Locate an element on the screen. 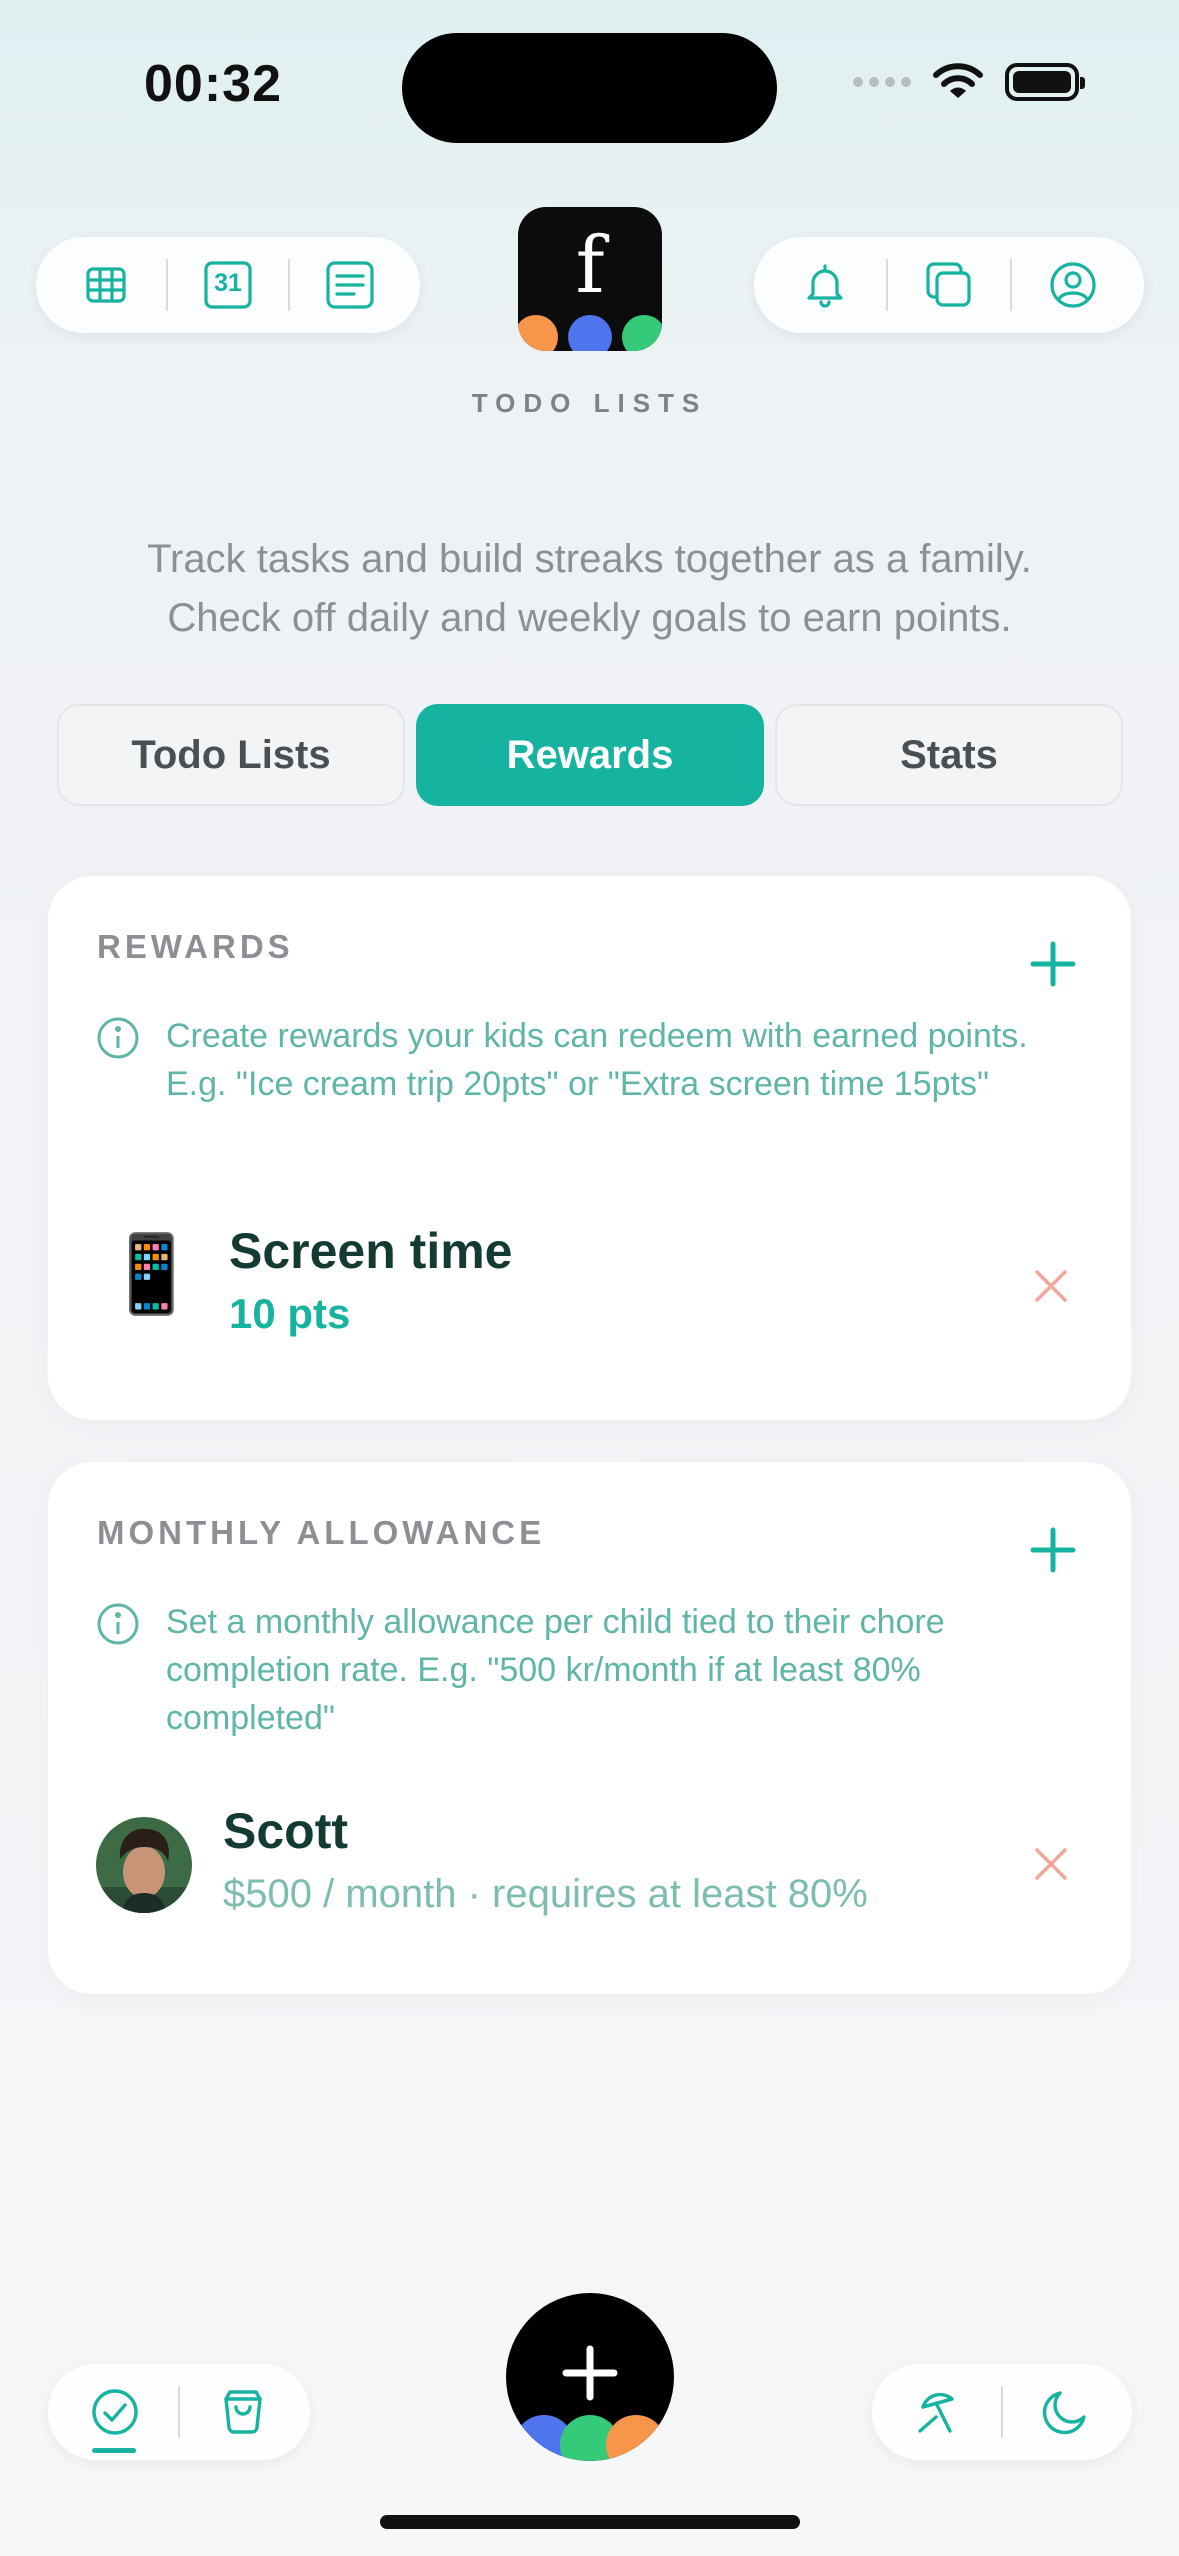 The image size is (1179, 2556). rewards-title: REWARDS is located at coordinates (195, 946).